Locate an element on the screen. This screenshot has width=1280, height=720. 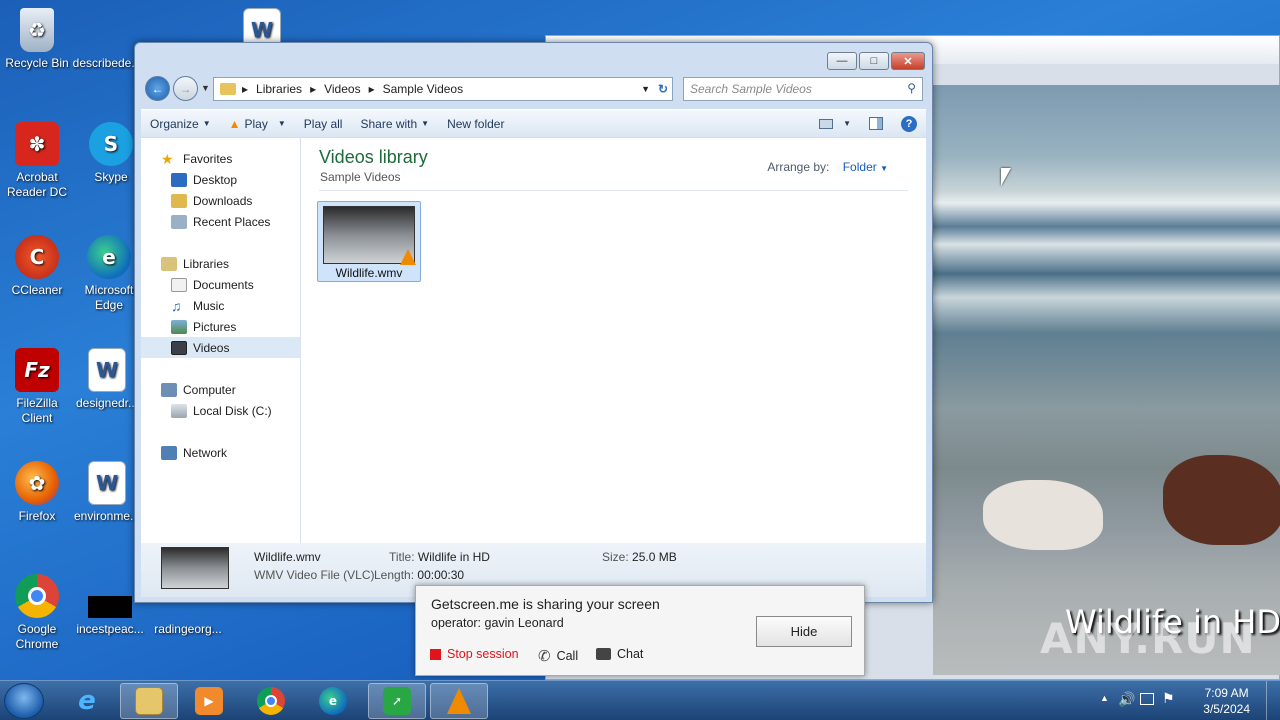
call-button: ✆ Call is located at coordinates (558, 656).